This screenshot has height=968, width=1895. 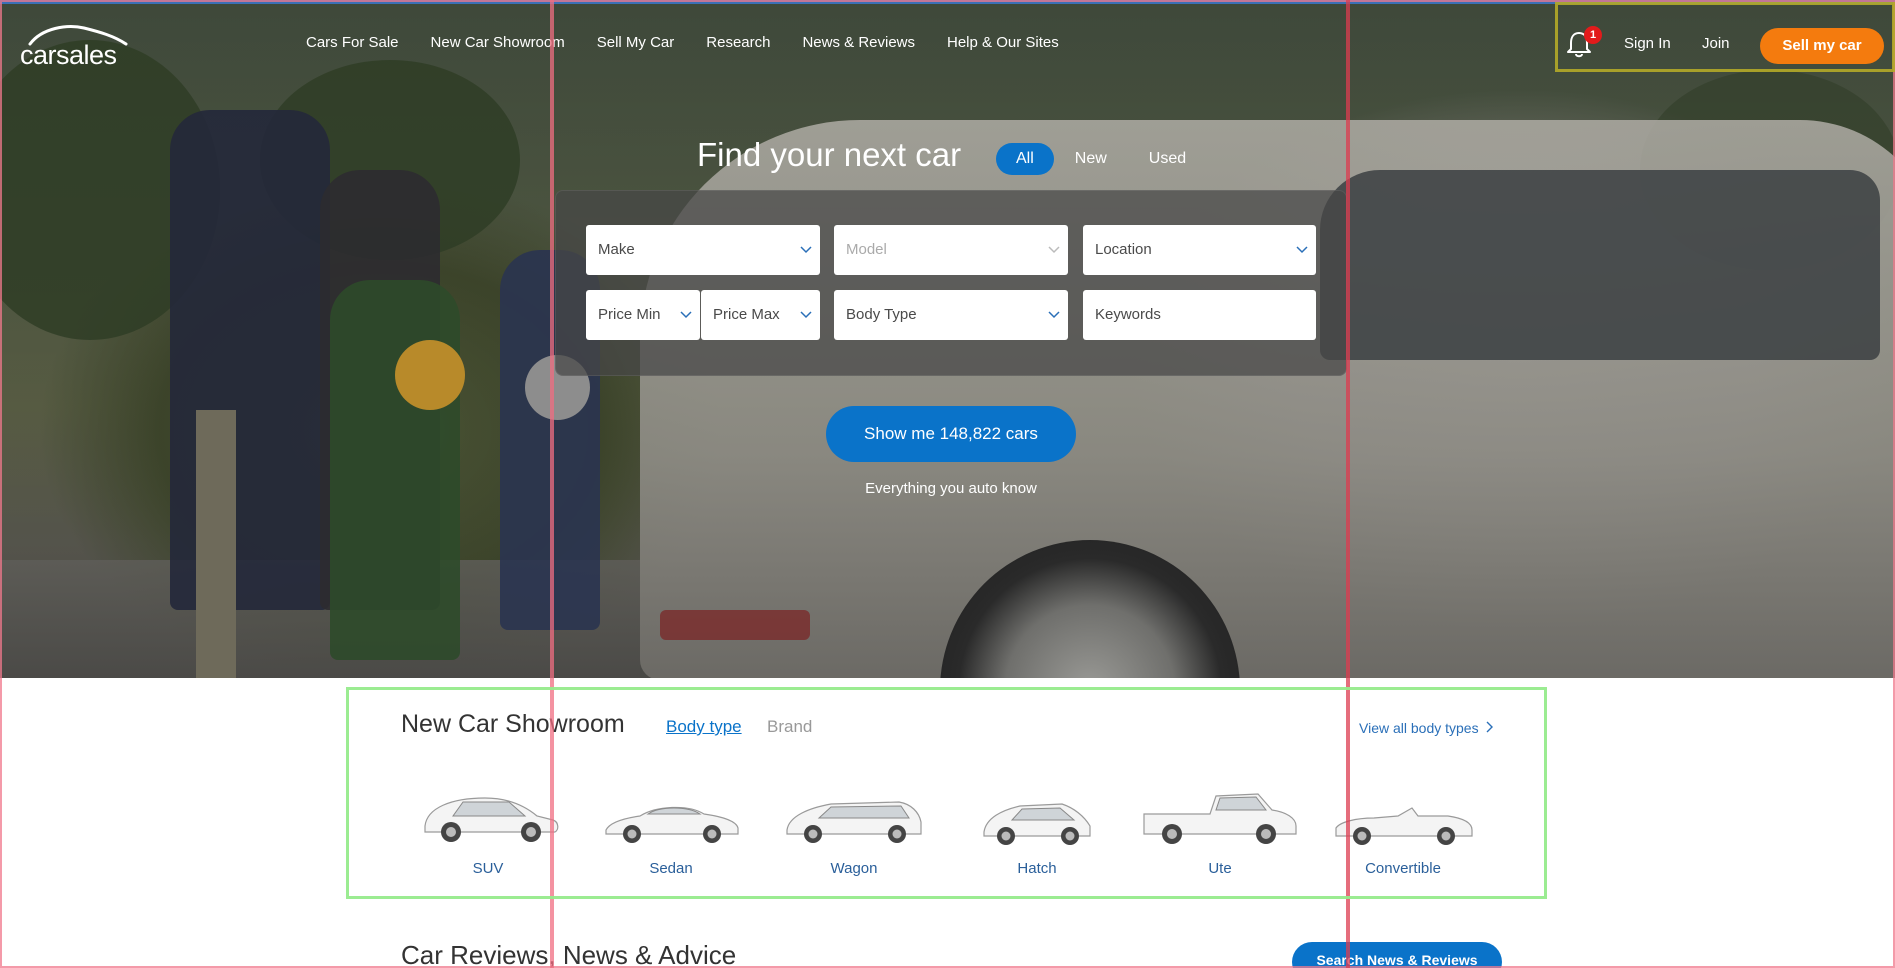 What do you see at coordinates (746, 314) in the screenshot?
I see `price-max-label: Price Max` at bounding box center [746, 314].